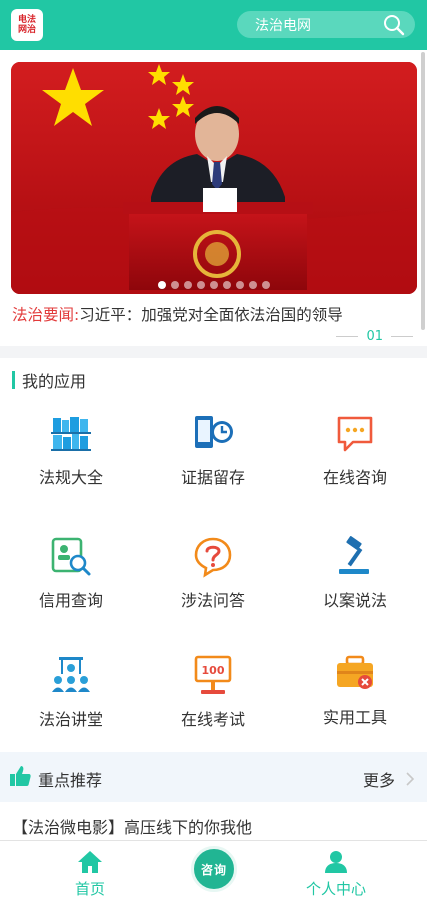 The height and width of the screenshot is (901, 427). I want to click on tab-home: 首页, so click(90, 871).